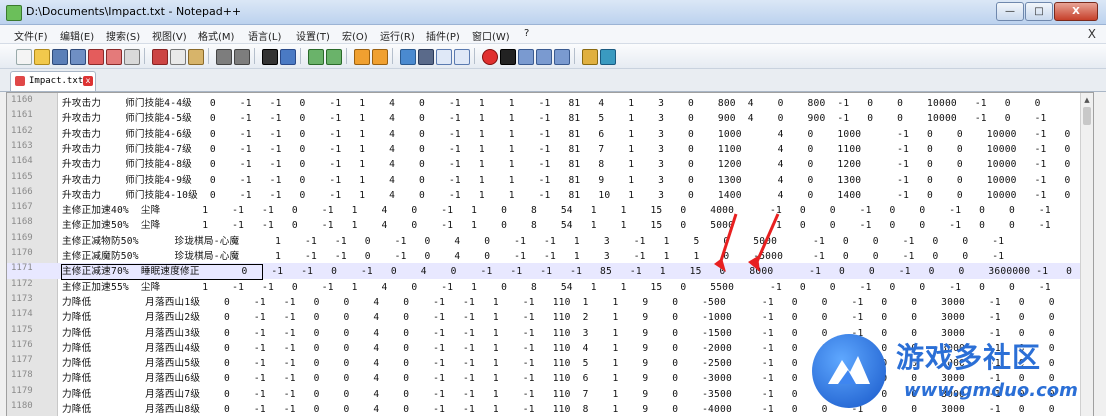 This screenshot has height=416, width=1106. What do you see at coordinates (134, 11) in the screenshot?
I see `window-title: D:\Documents\Impact.txt - Notepad++` at bounding box center [134, 11].